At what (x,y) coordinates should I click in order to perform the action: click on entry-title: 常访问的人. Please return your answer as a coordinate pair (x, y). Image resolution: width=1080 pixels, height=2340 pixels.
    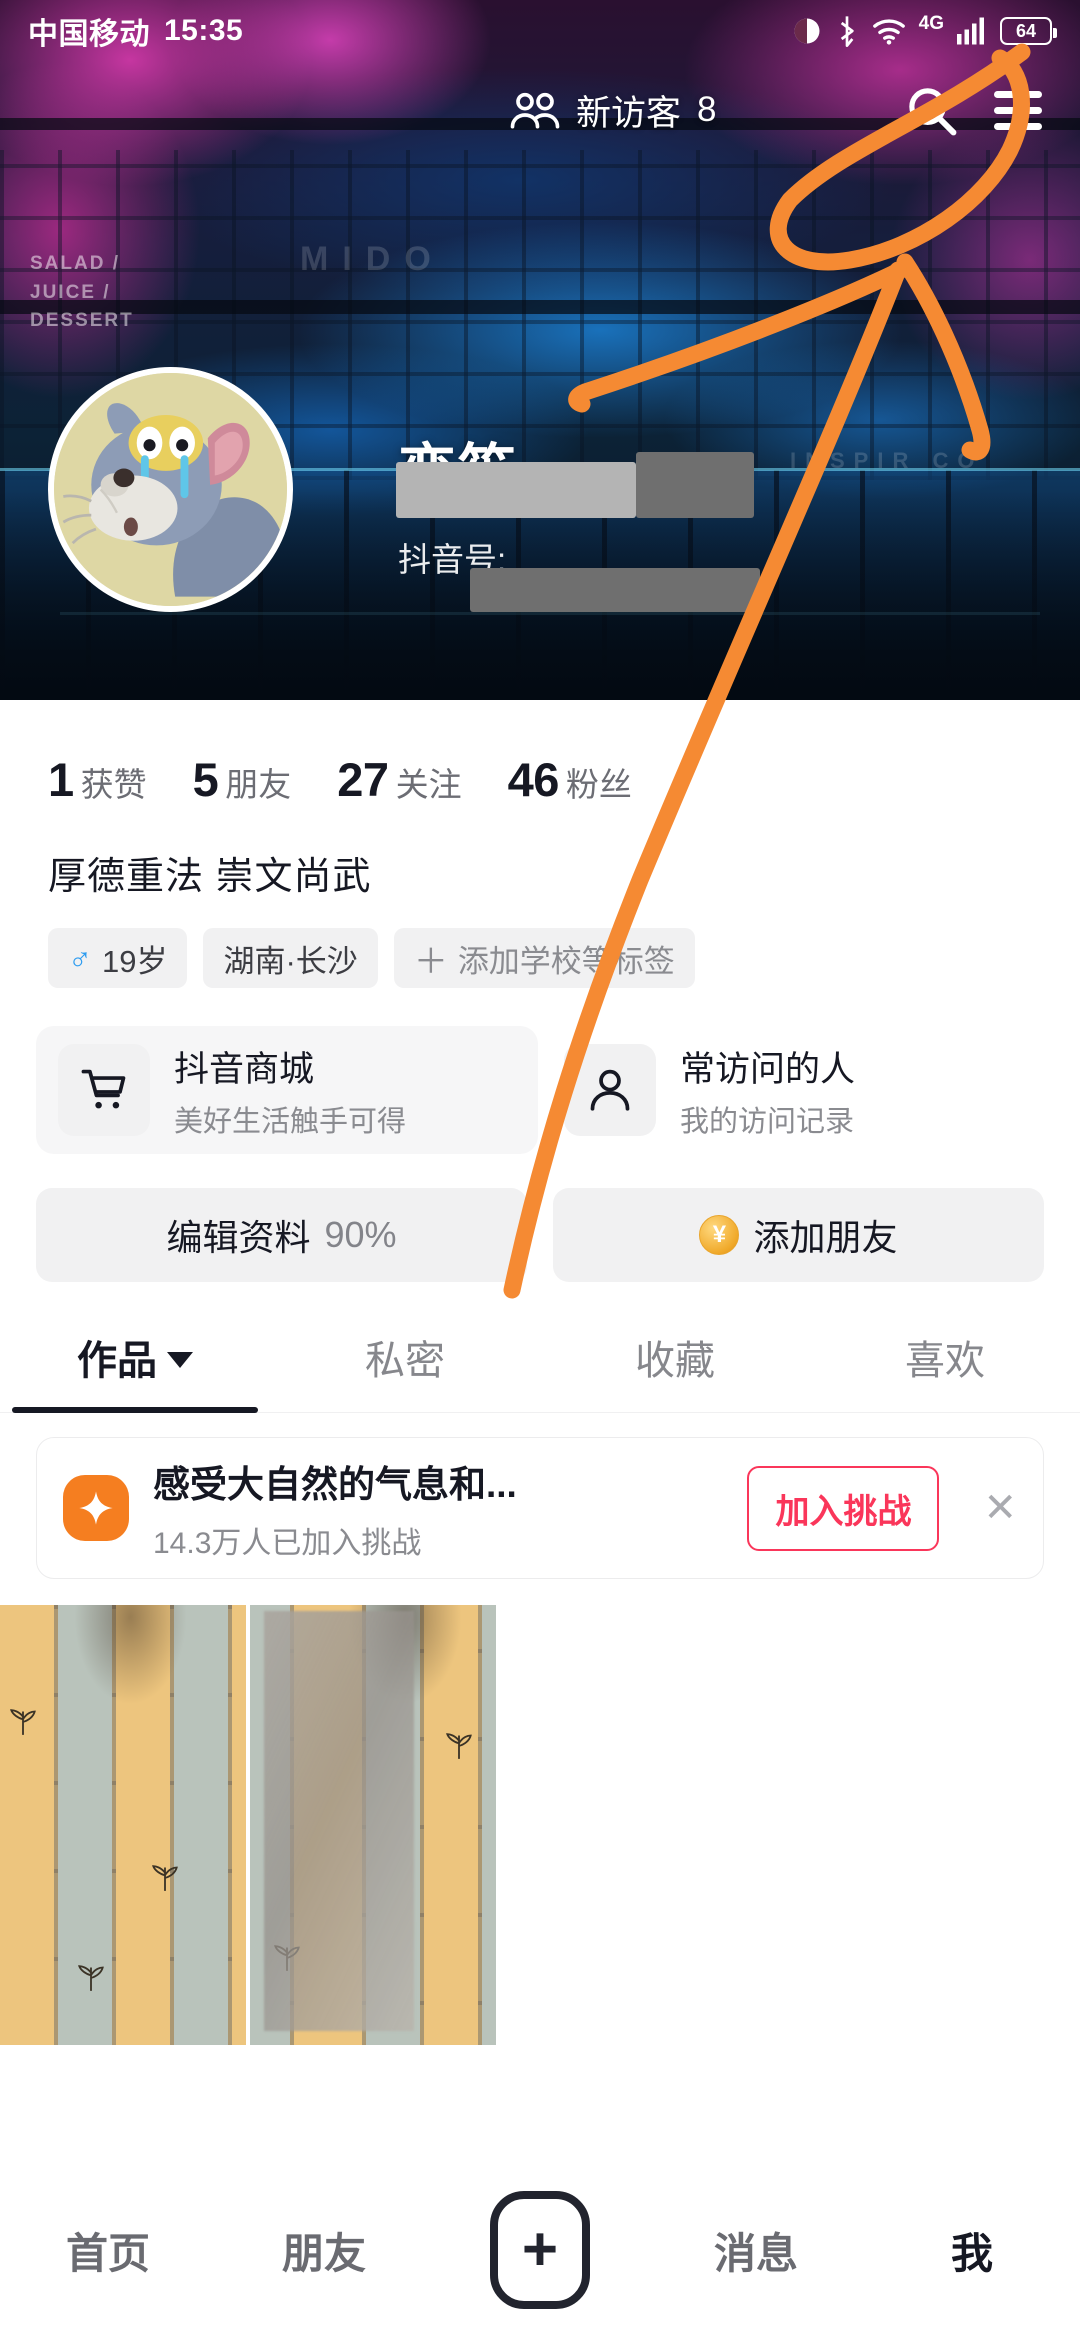
    Looking at the image, I should click on (768, 1069).